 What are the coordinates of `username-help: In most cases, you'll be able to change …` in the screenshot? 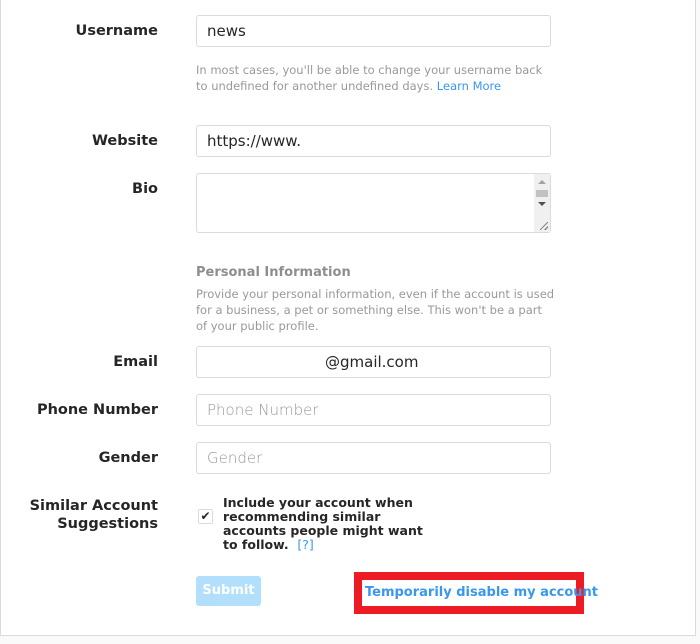 It's located at (369, 78).